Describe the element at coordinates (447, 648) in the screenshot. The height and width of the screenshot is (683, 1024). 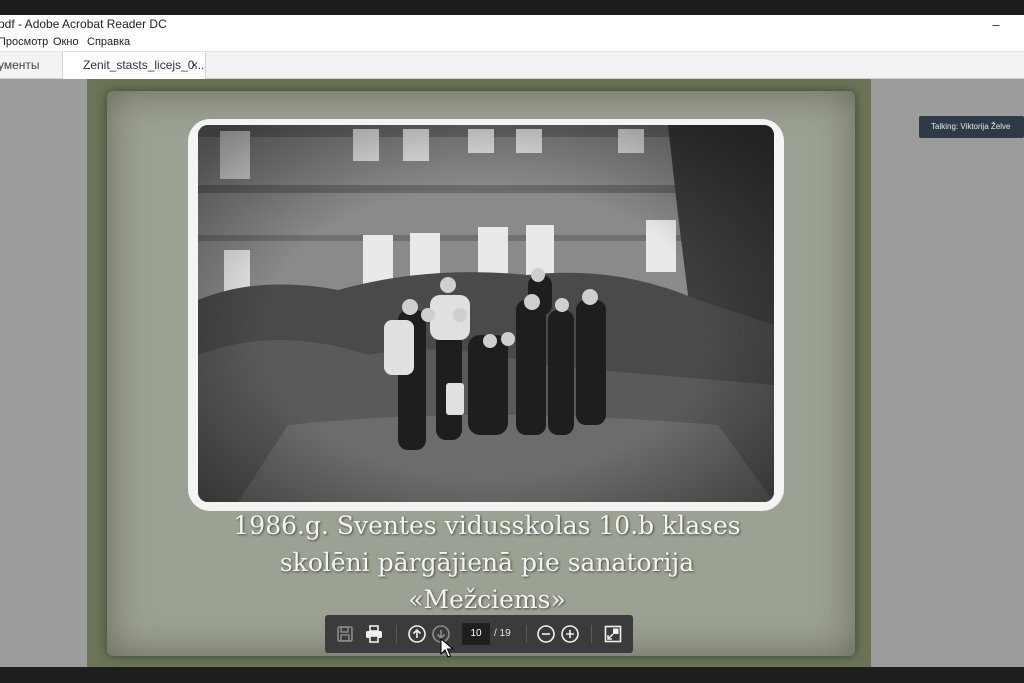
I see `mouse-cursor-icon` at that location.